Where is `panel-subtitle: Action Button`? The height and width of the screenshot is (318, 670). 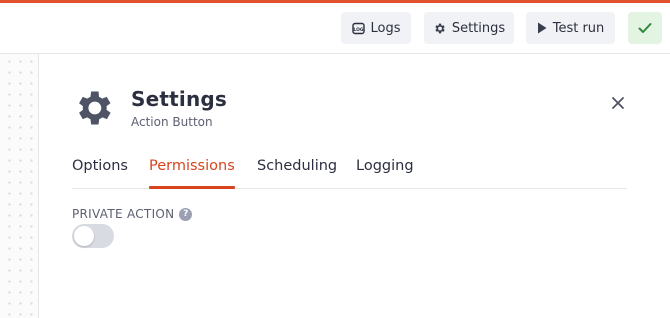
panel-subtitle: Action Button is located at coordinates (172, 122).